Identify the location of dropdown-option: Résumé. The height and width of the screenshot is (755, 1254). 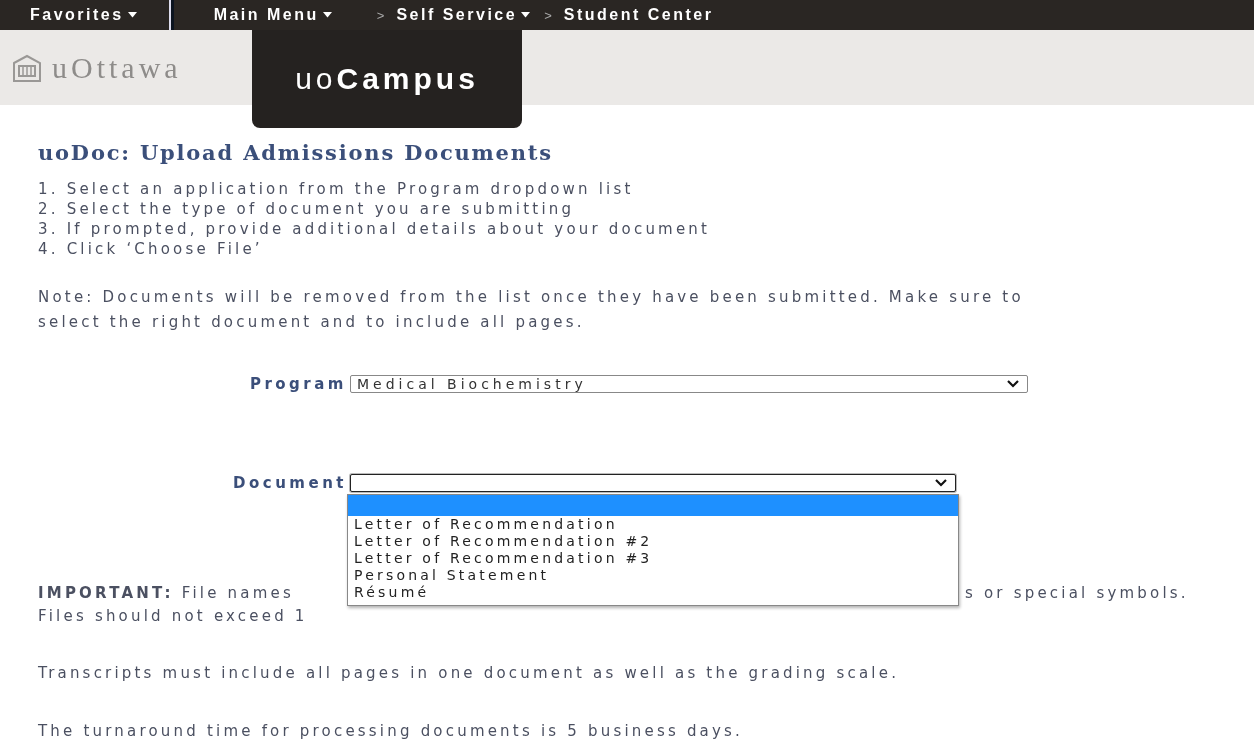
(653, 592).